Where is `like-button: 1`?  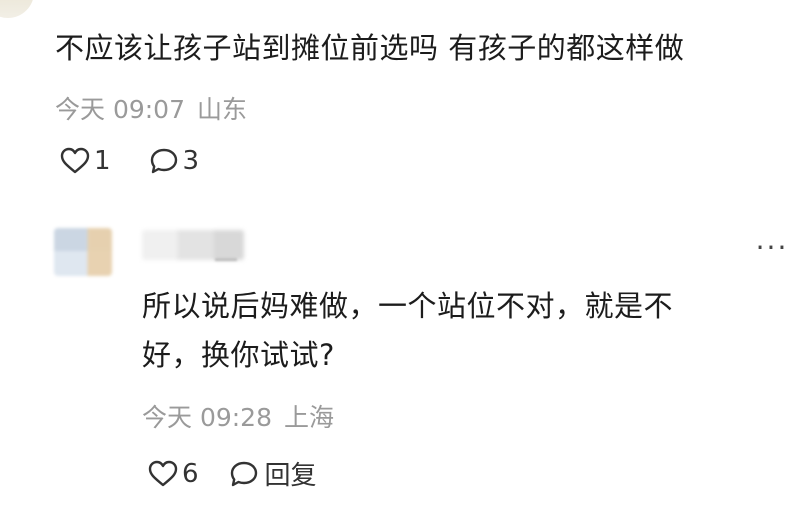 like-button: 1 is located at coordinates (85, 161).